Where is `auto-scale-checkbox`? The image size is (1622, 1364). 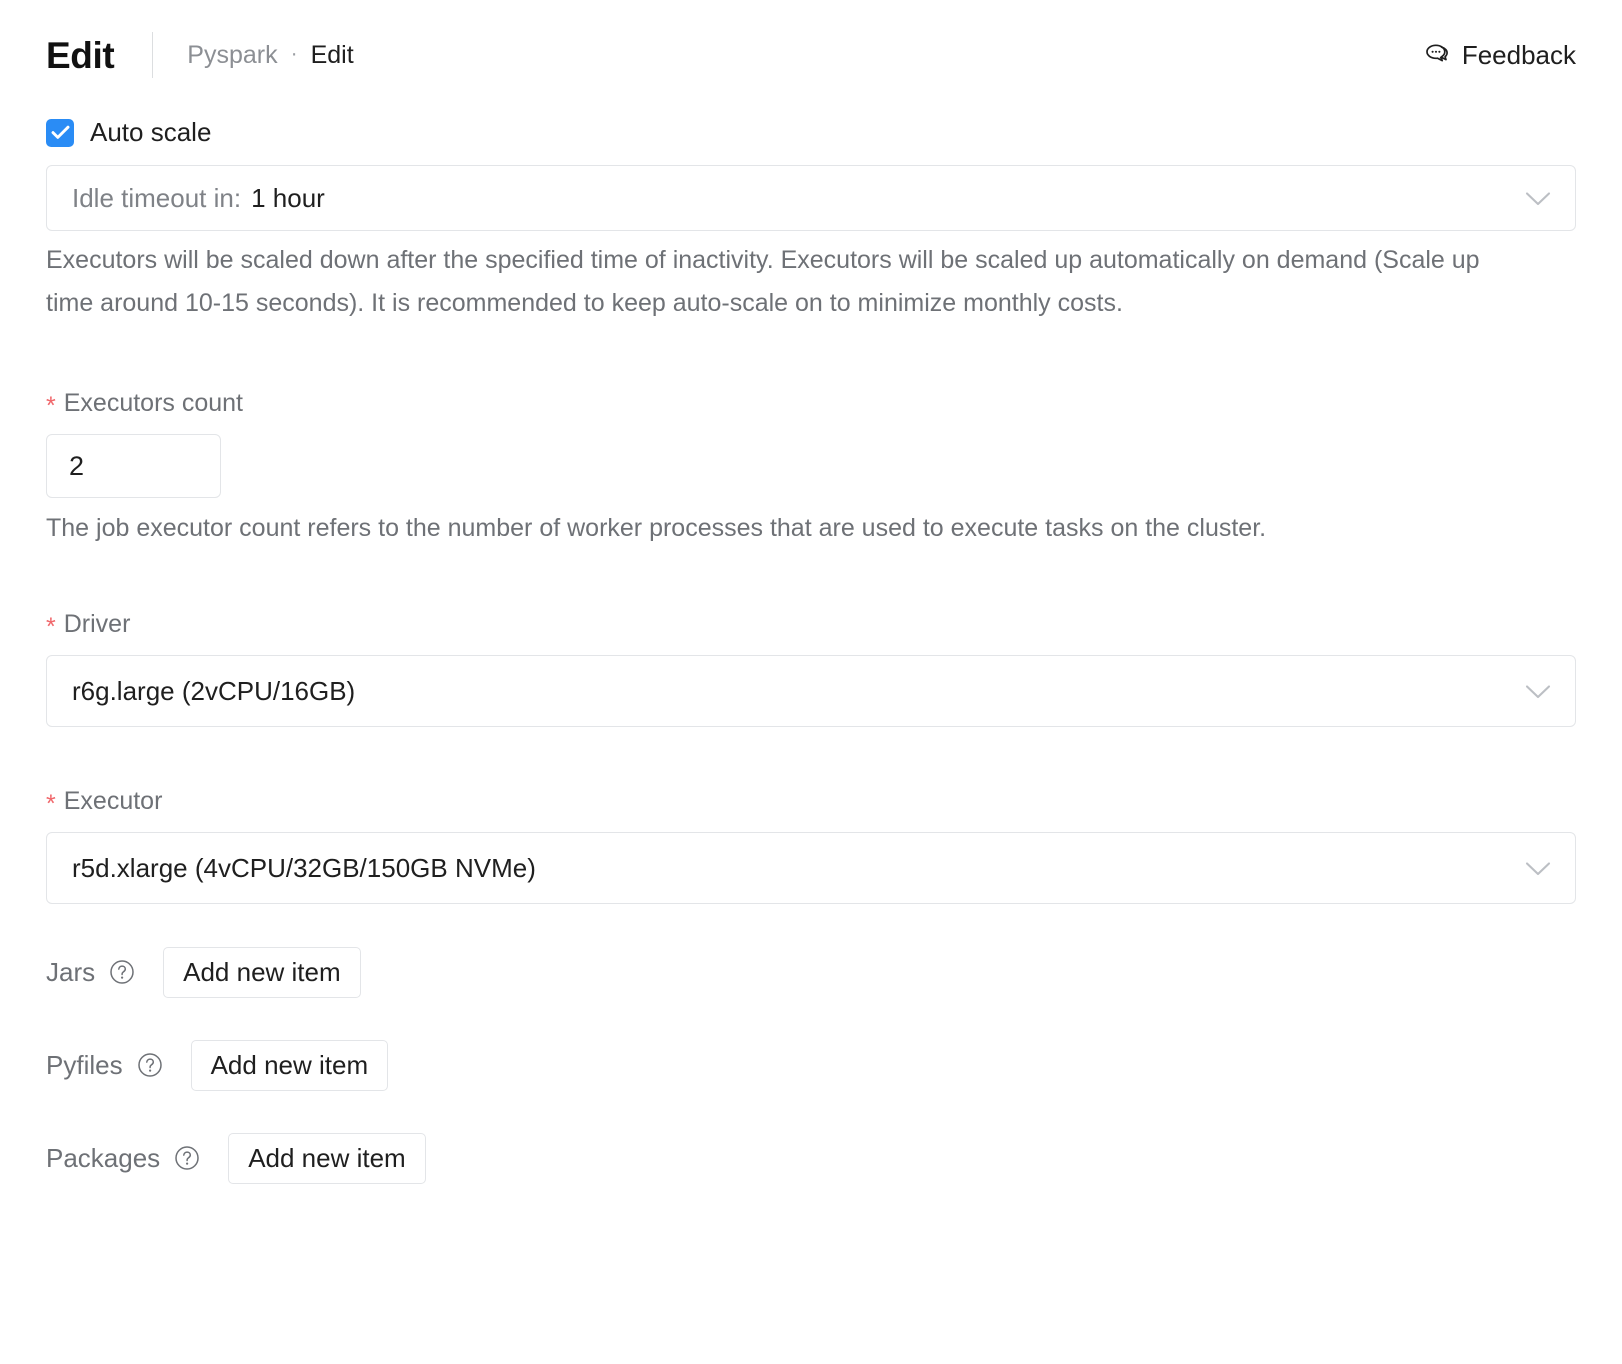
auto-scale-checkbox is located at coordinates (60, 132).